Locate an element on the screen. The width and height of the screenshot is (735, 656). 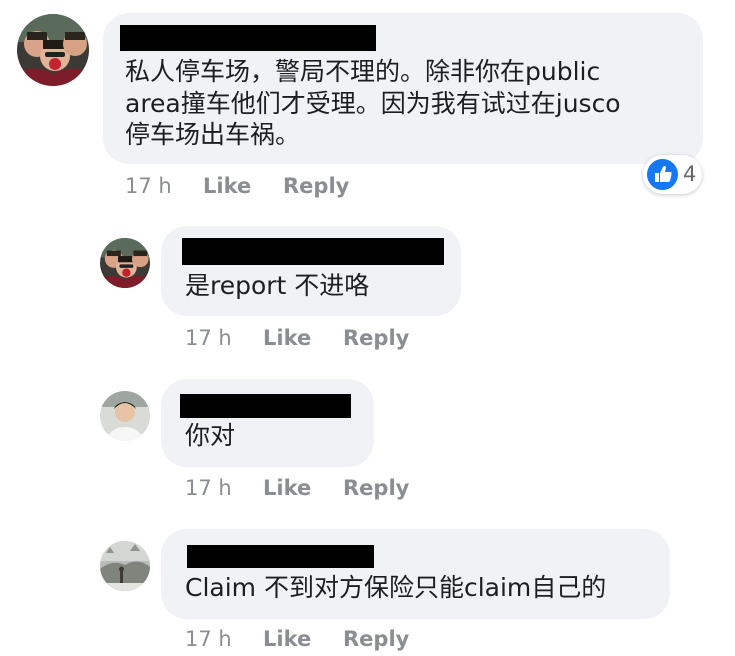
comment-bubble: 是report 不进咯 is located at coordinates (311, 271).